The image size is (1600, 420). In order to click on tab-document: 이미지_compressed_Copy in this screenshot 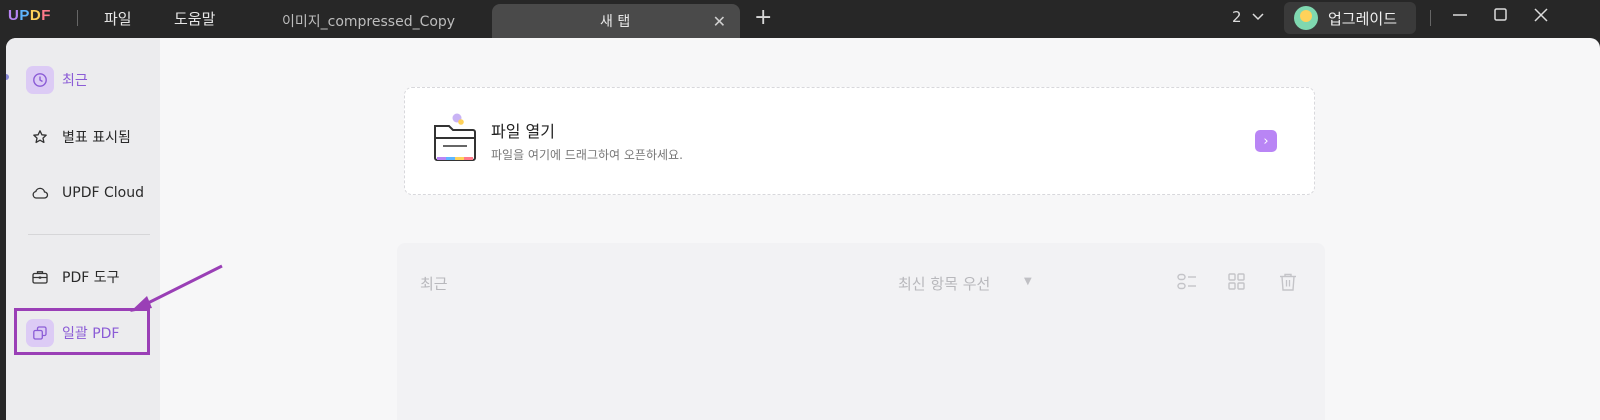, I will do `click(380, 21)`.